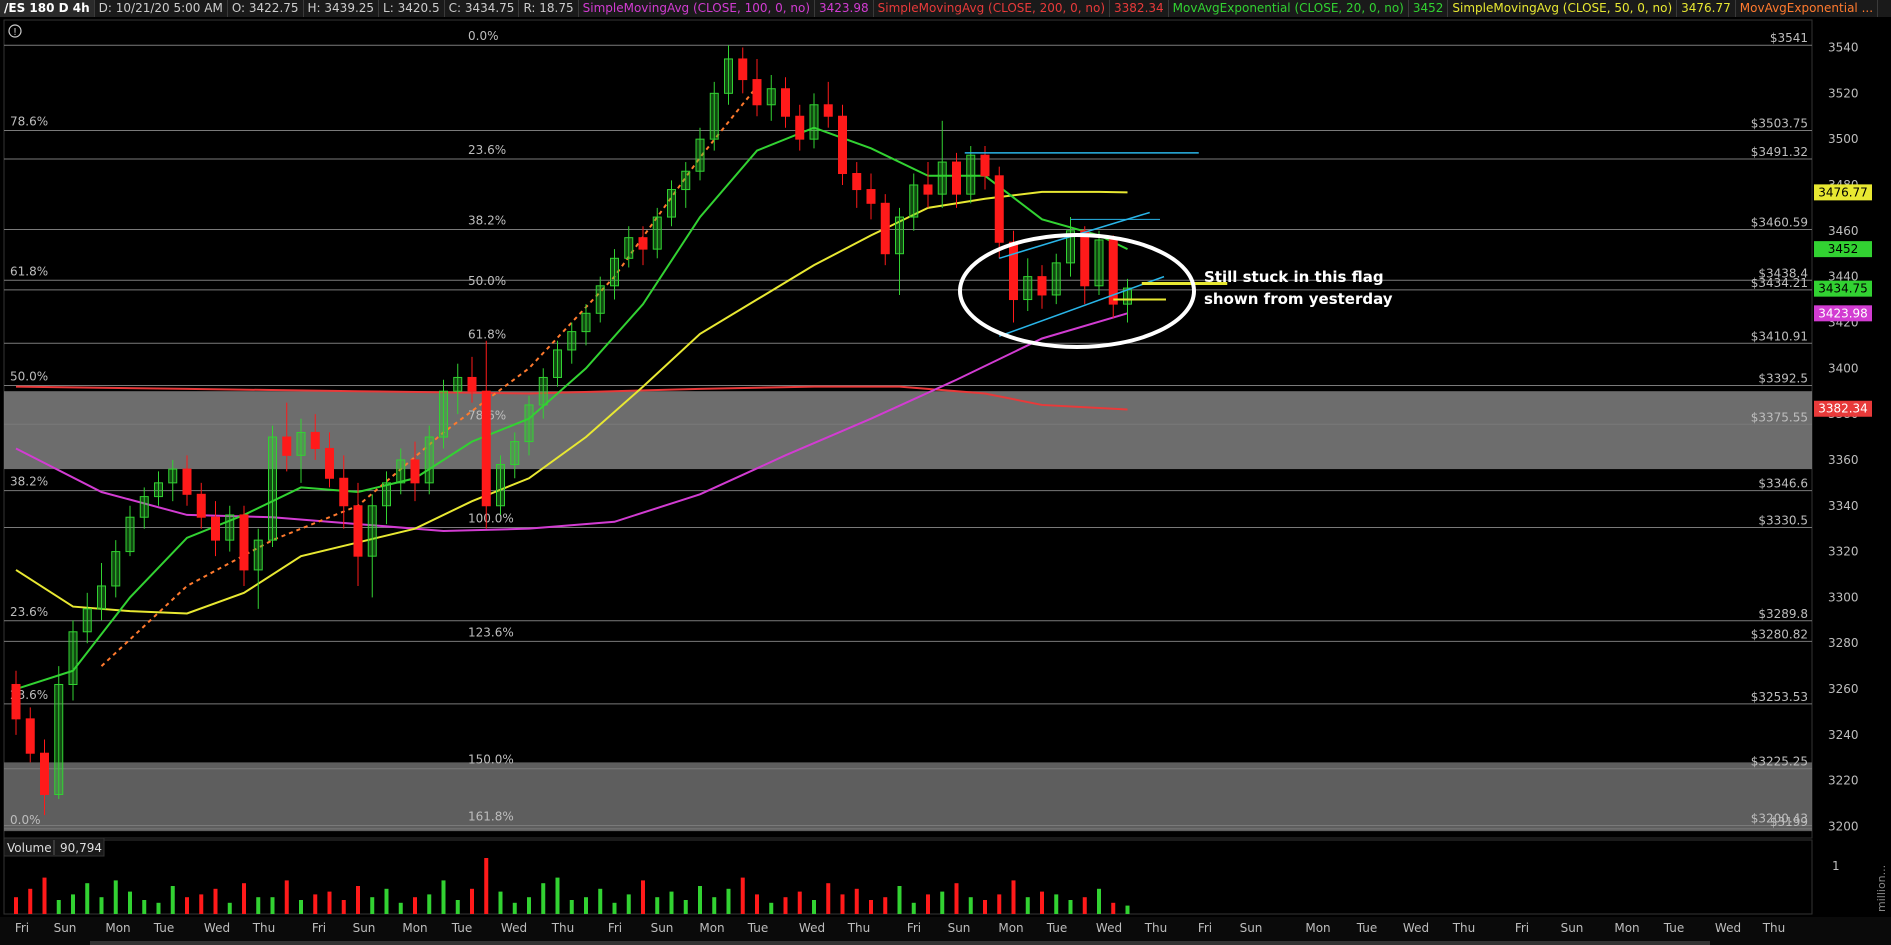 This screenshot has height=945, width=1891. What do you see at coordinates (164, 928) in the screenshot?
I see `x-tick-label: Tue` at bounding box center [164, 928].